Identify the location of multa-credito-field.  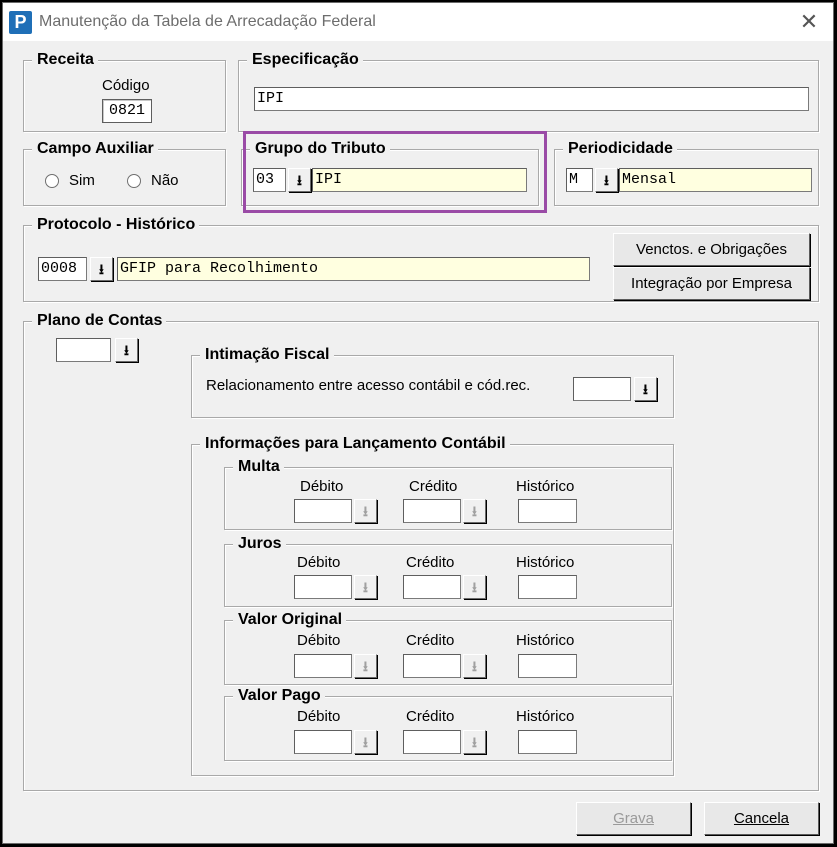
(432, 511).